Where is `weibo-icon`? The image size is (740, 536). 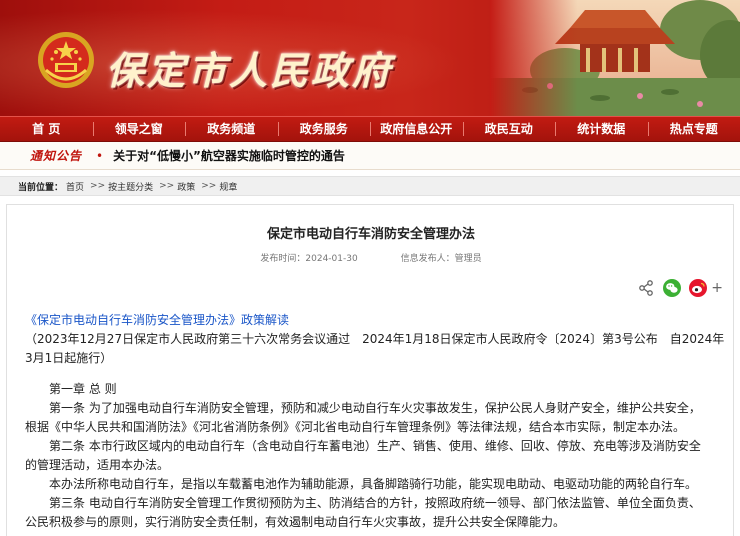
weibo-icon is located at coordinates (698, 288).